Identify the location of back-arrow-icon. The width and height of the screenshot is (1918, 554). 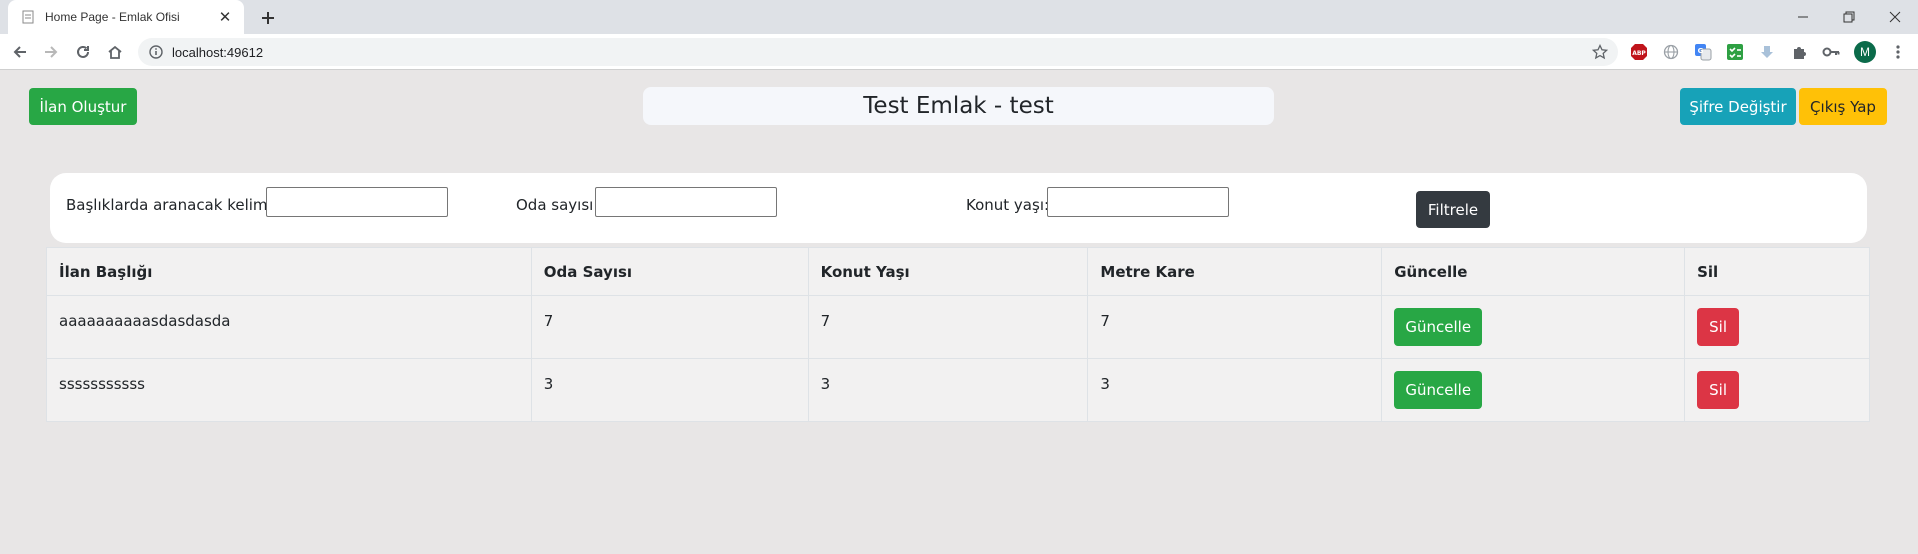
(20, 52).